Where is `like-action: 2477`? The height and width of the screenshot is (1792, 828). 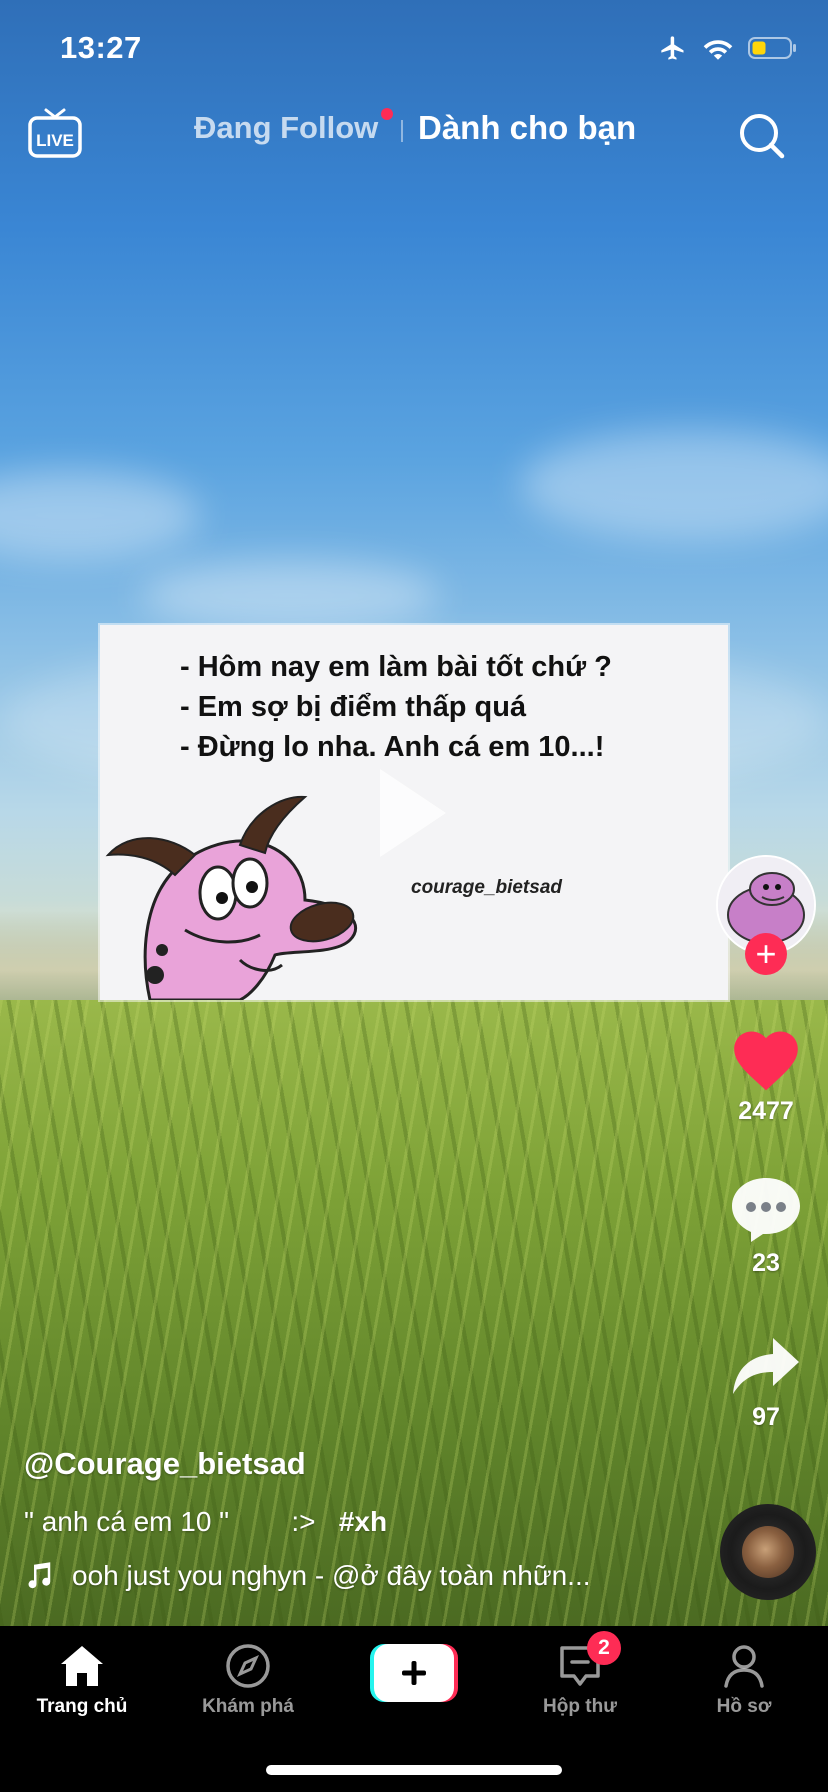
like-action: 2477 is located at coordinates (766, 1074).